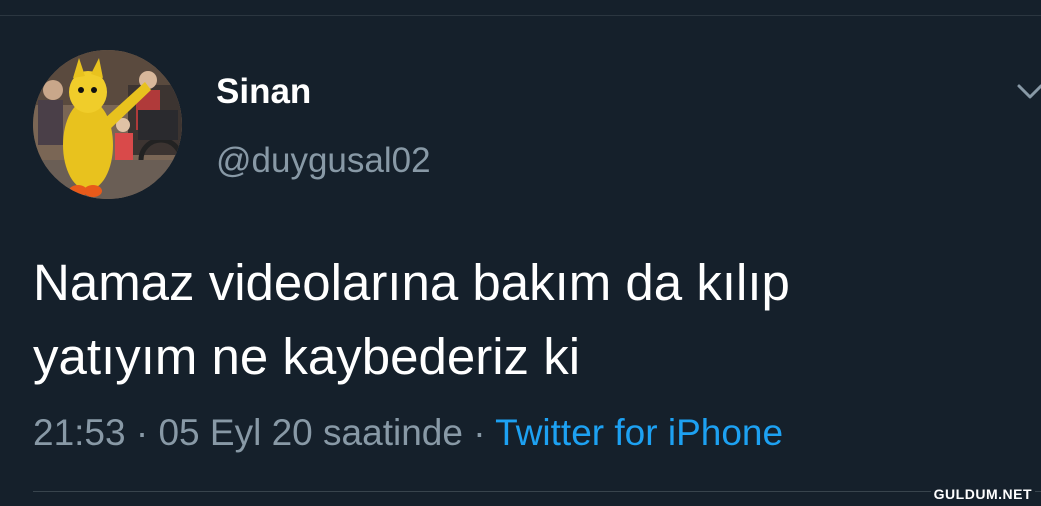 The height and width of the screenshot is (506, 1041). I want to click on tweet-text-line: yatıyım ne kaybederiz ki, so click(307, 356).